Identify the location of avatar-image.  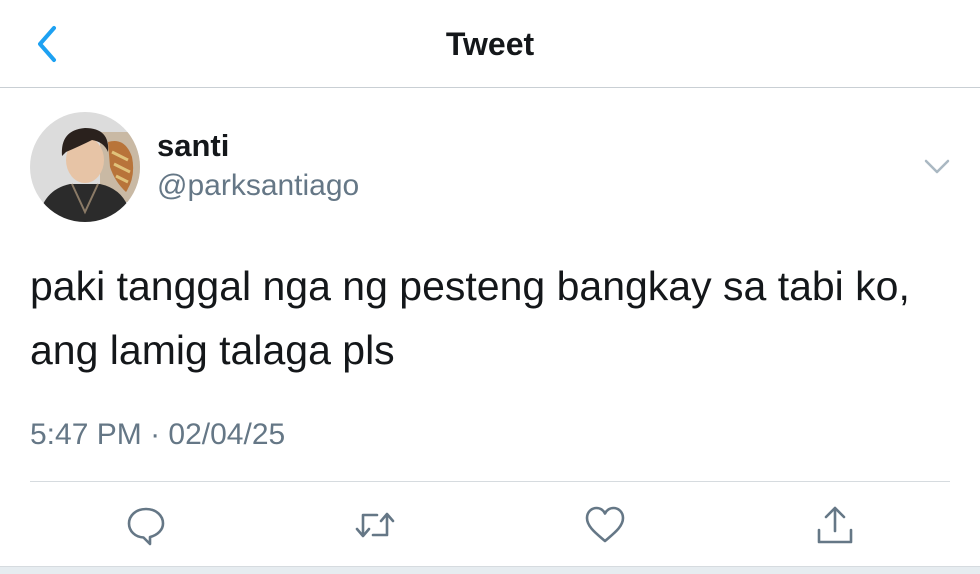
(85, 167).